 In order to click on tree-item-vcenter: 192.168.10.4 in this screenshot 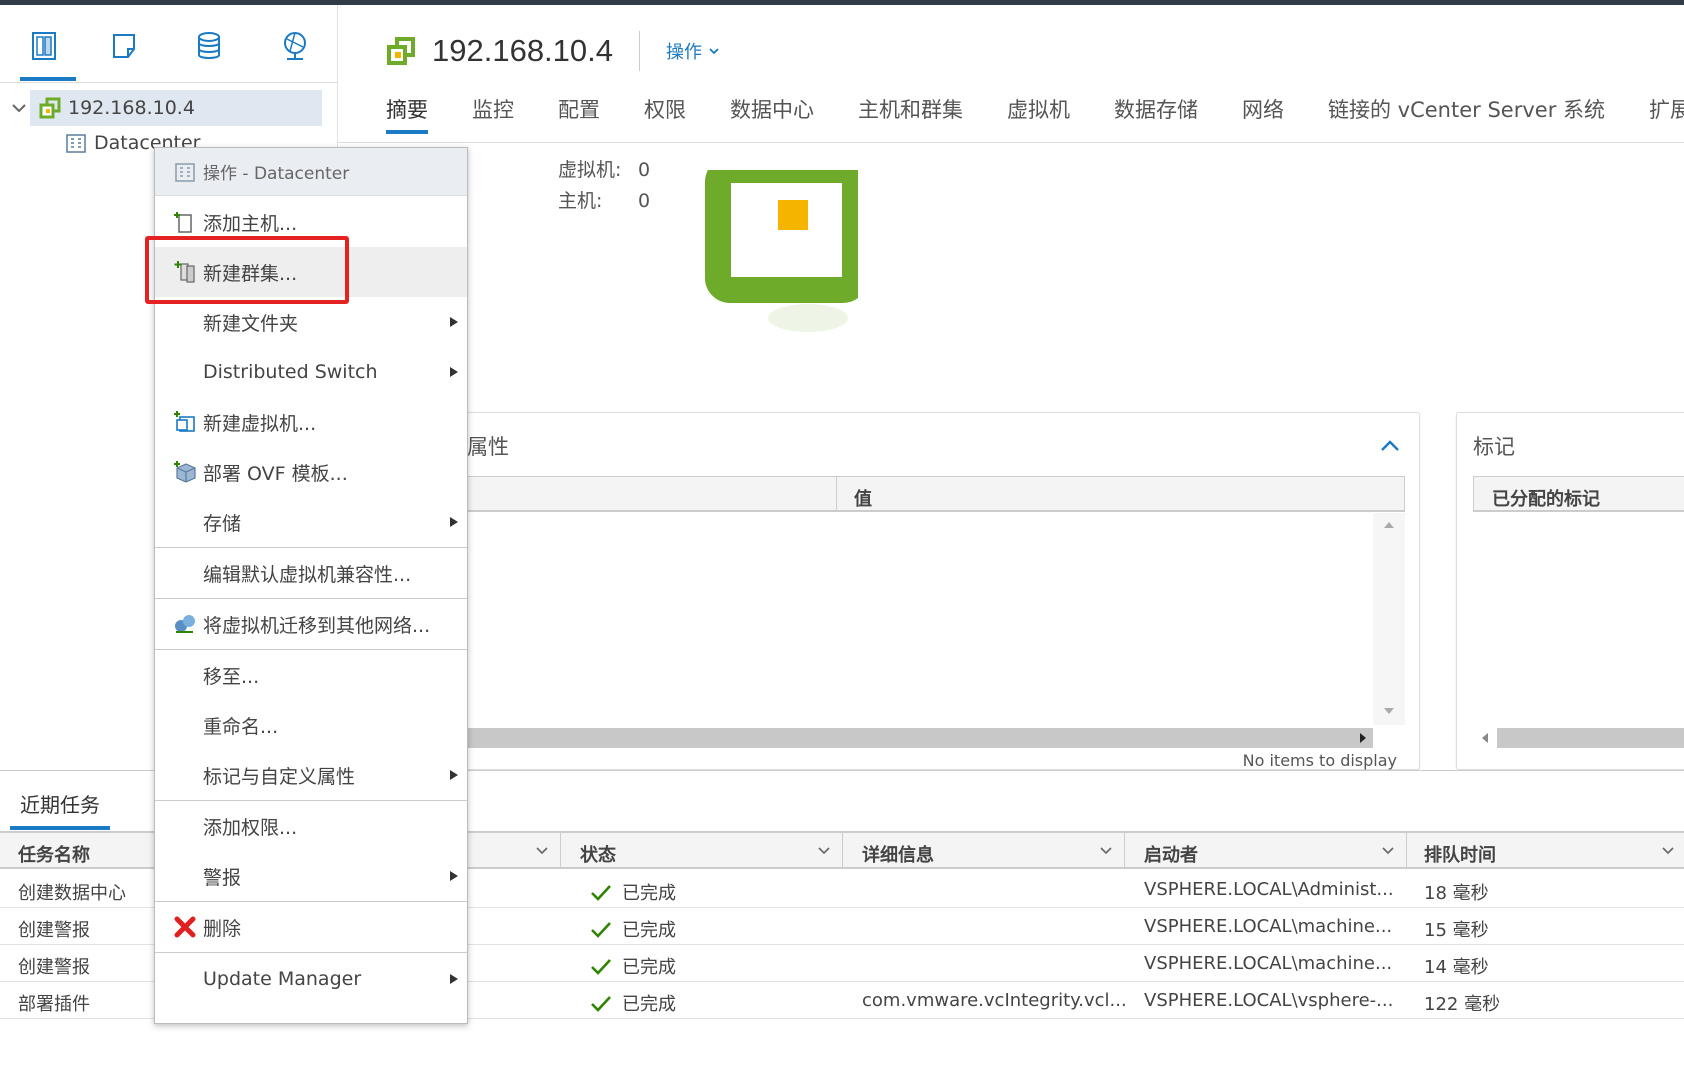, I will do `click(176, 108)`.